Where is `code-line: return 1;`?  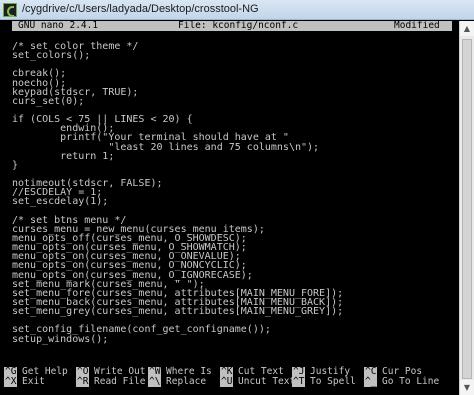
code-line: return 1; is located at coordinates (177, 156).